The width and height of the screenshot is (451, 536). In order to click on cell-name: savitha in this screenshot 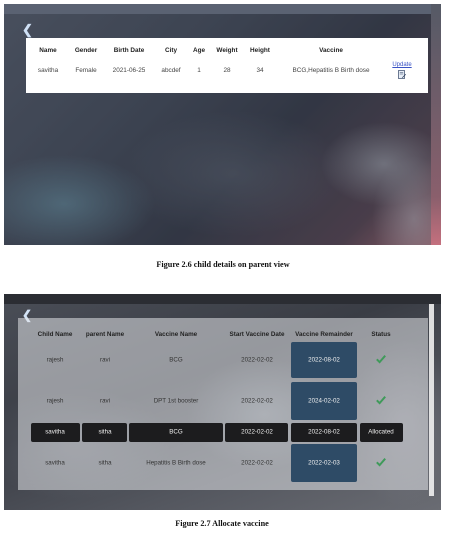, I will do `click(48, 70)`.